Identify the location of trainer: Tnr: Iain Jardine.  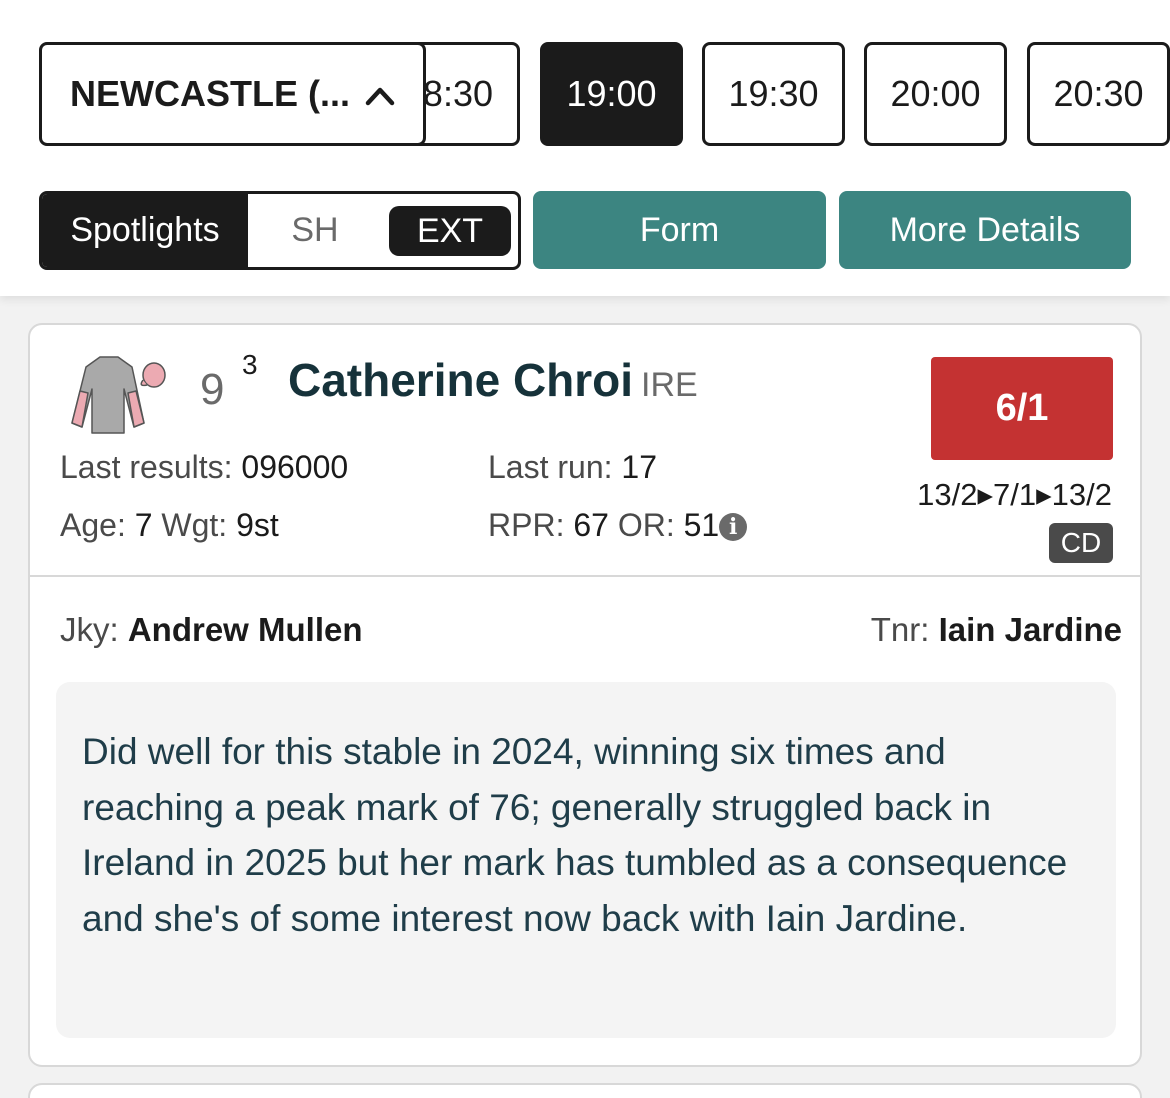
(996, 630).